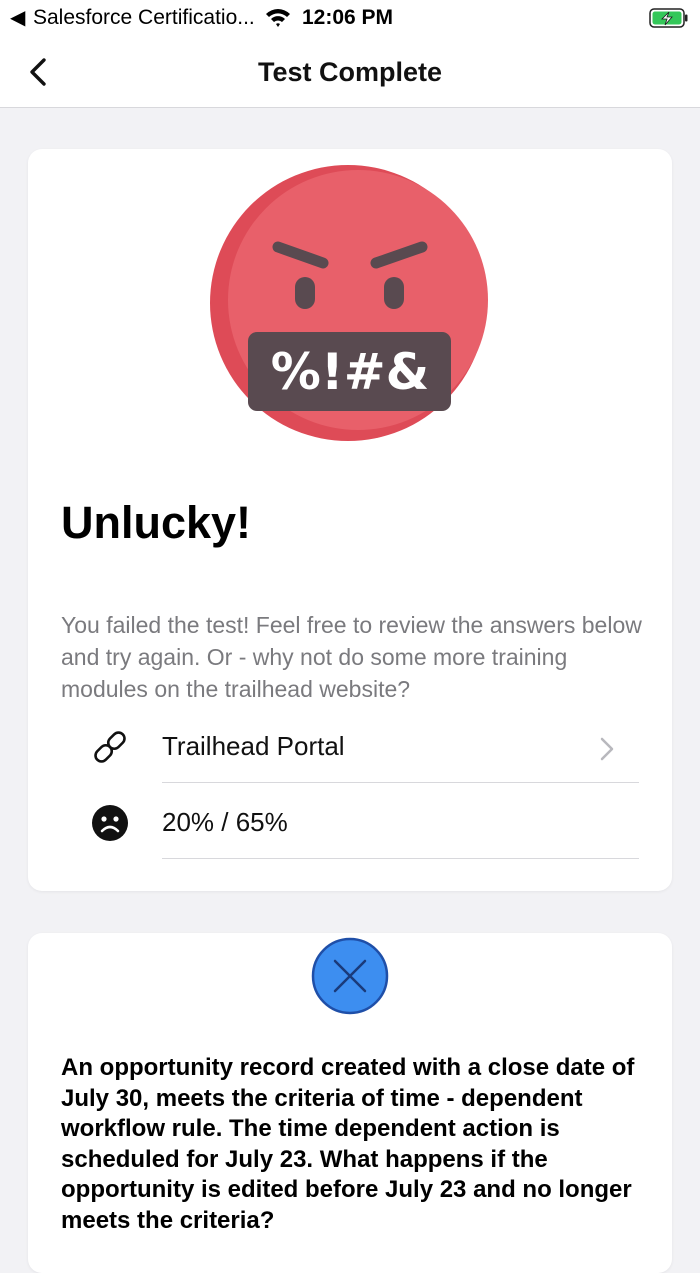 The width and height of the screenshot is (700, 1273). Describe the element at coordinates (669, 20) in the screenshot. I see `battery-charging-icon` at that location.